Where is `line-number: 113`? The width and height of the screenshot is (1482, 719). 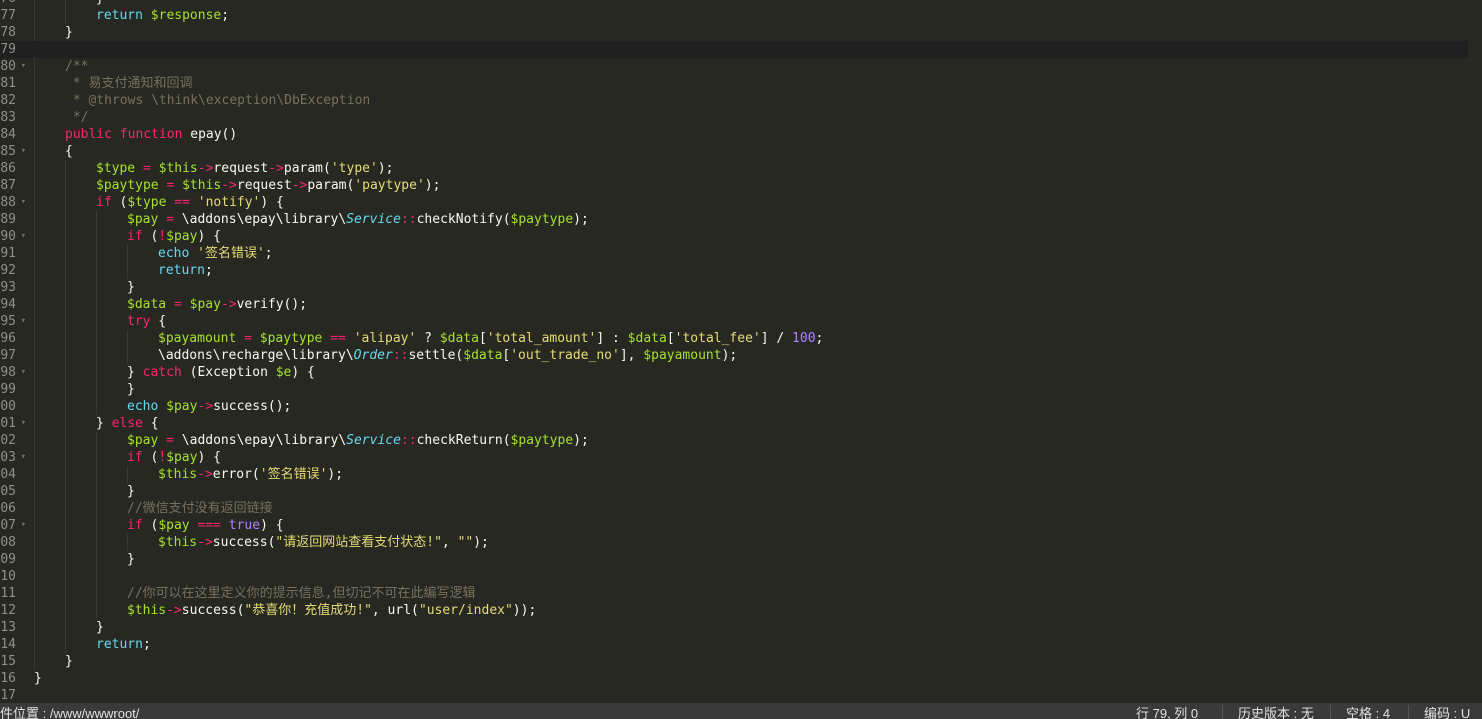
line-number: 113 is located at coordinates (8, 627).